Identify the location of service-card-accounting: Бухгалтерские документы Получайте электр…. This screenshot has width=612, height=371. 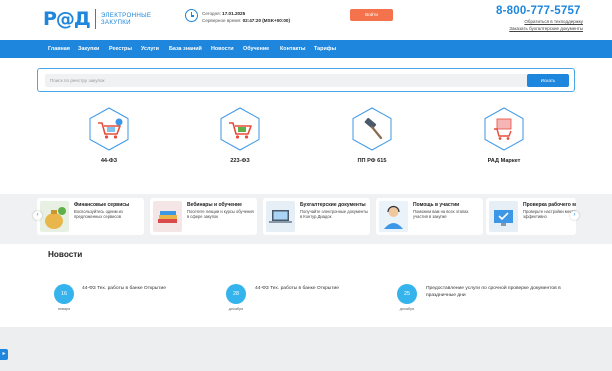
(316, 216).